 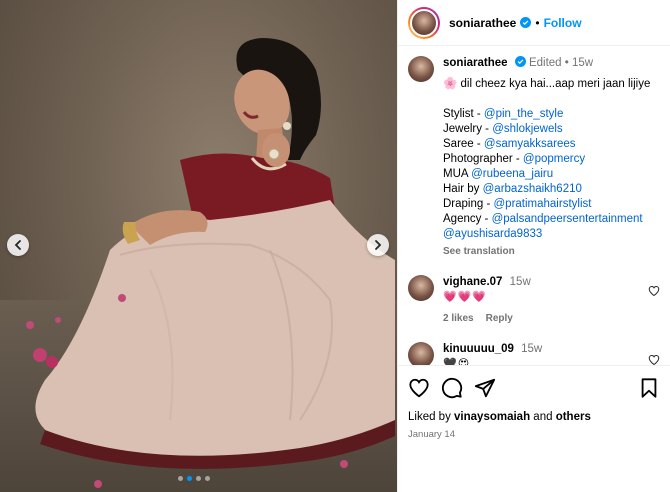 I want to click on caption-avatar, so click(x=421, y=69).